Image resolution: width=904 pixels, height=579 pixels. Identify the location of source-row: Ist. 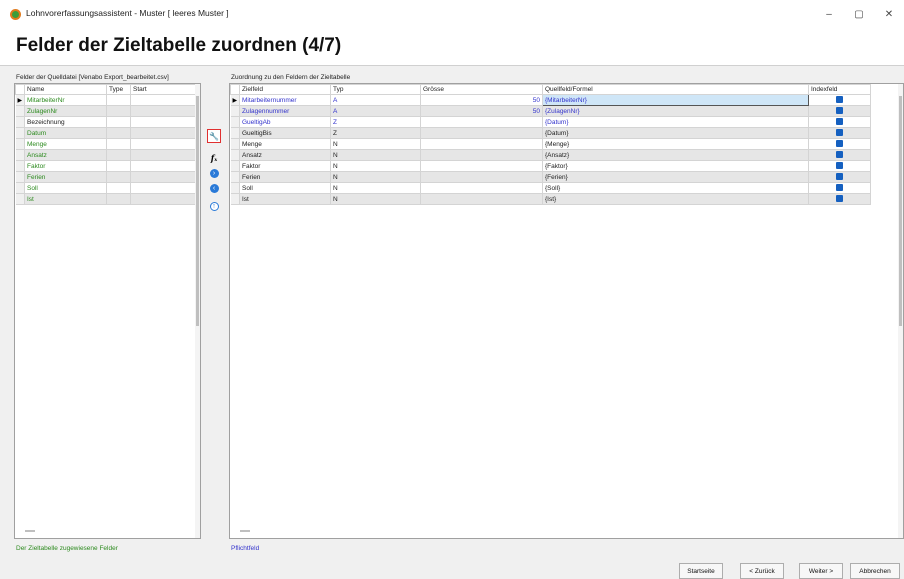
(106, 199).